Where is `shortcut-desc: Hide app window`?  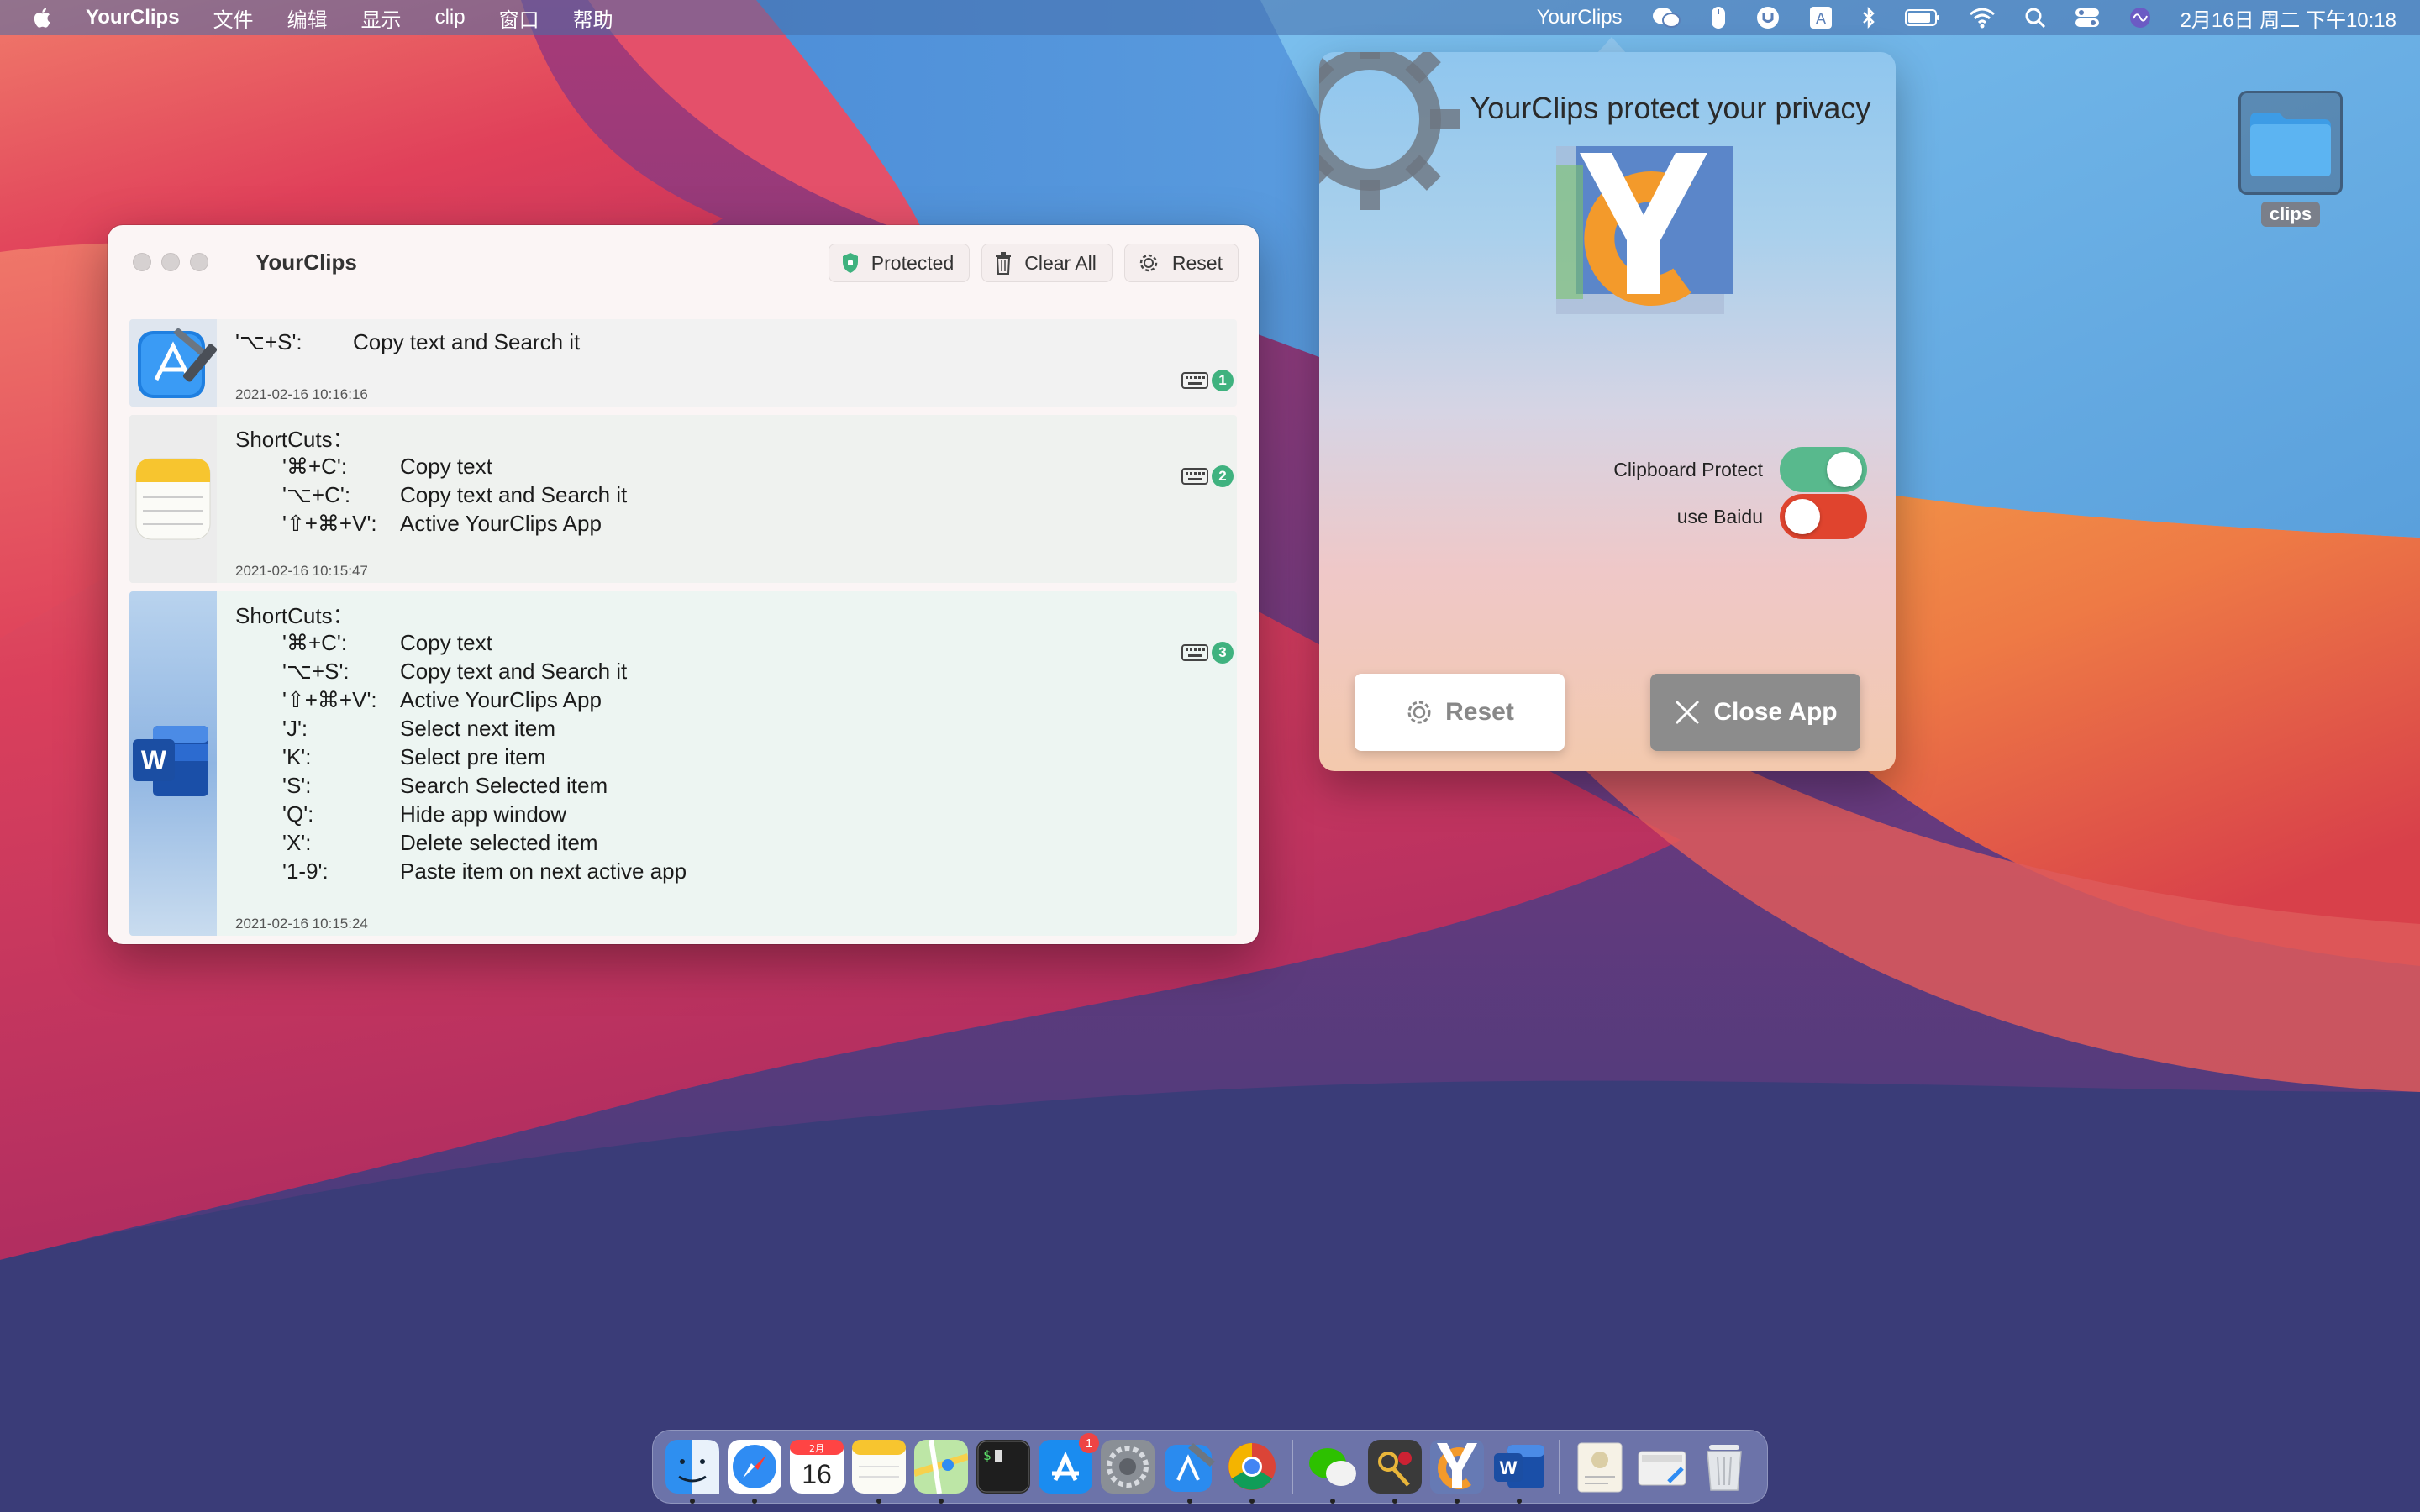 shortcut-desc: Hide app window is located at coordinates (483, 814).